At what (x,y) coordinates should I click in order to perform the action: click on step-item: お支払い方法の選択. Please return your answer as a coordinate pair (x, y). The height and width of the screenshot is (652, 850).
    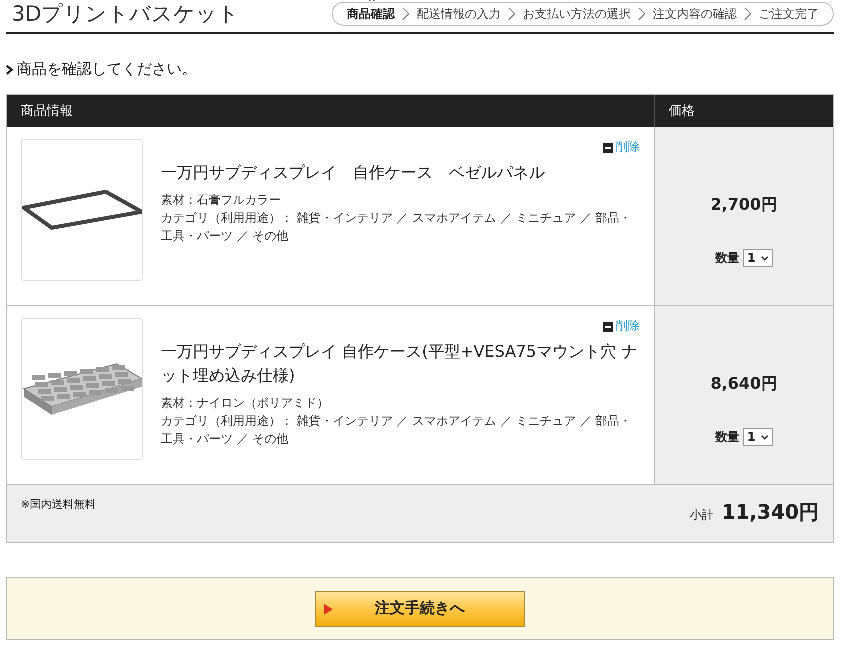
    Looking at the image, I should click on (577, 14).